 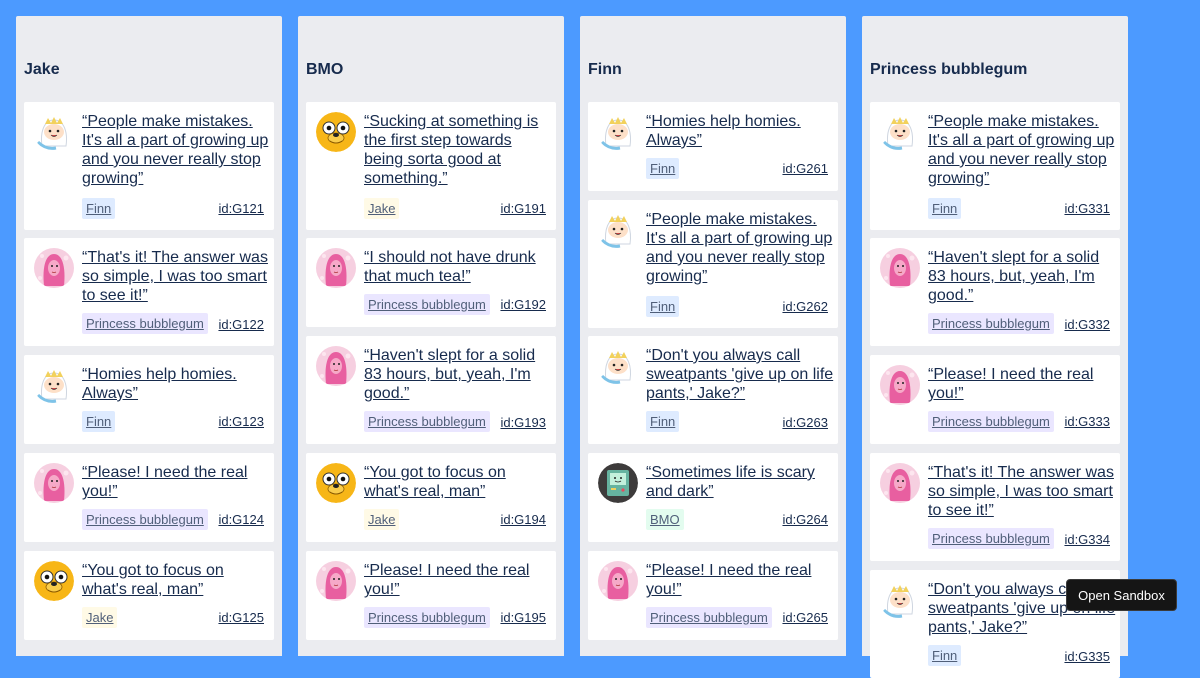 What do you see at coordinates (1121, 595) in the screenshot?
I see `open-sandbox-button: Open Sandbox` at bounding box center [1121, 595].